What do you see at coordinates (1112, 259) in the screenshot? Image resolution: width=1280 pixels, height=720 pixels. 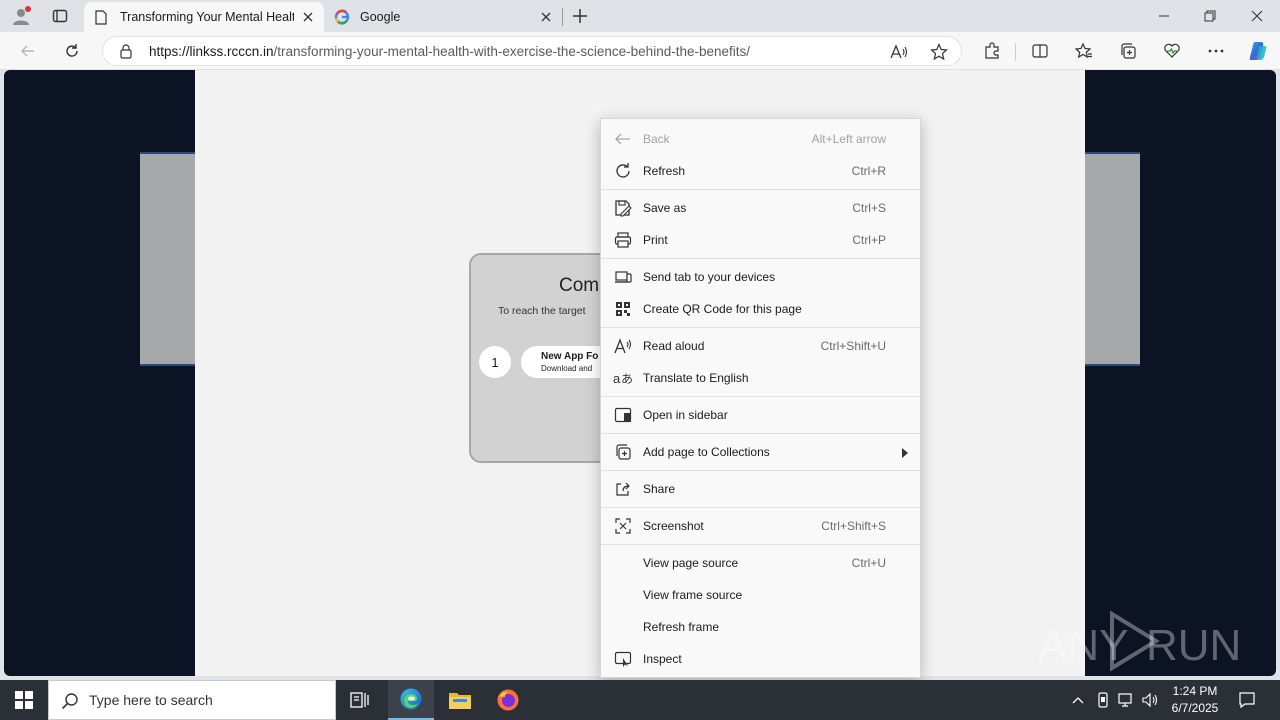 I see `overlay-band-right` at bounding box center [1112, 259].